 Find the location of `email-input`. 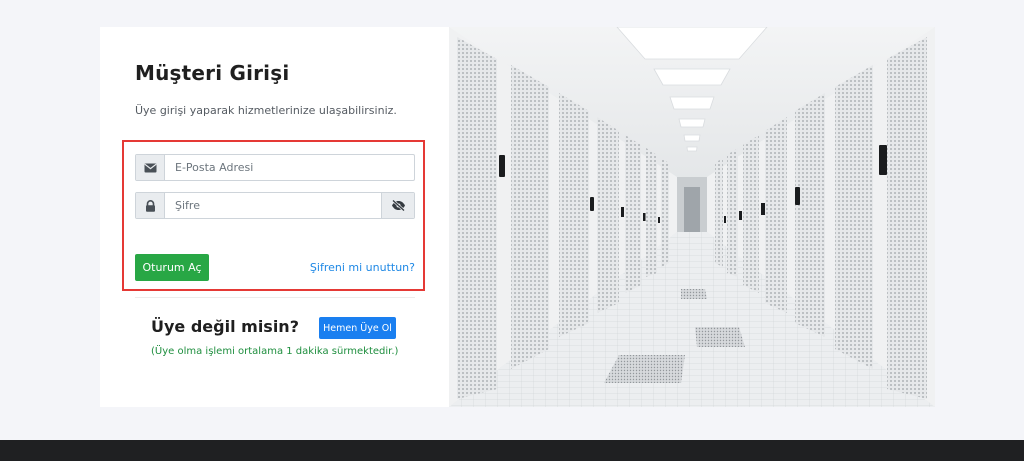

email-input is located at coordinates (289, 167).